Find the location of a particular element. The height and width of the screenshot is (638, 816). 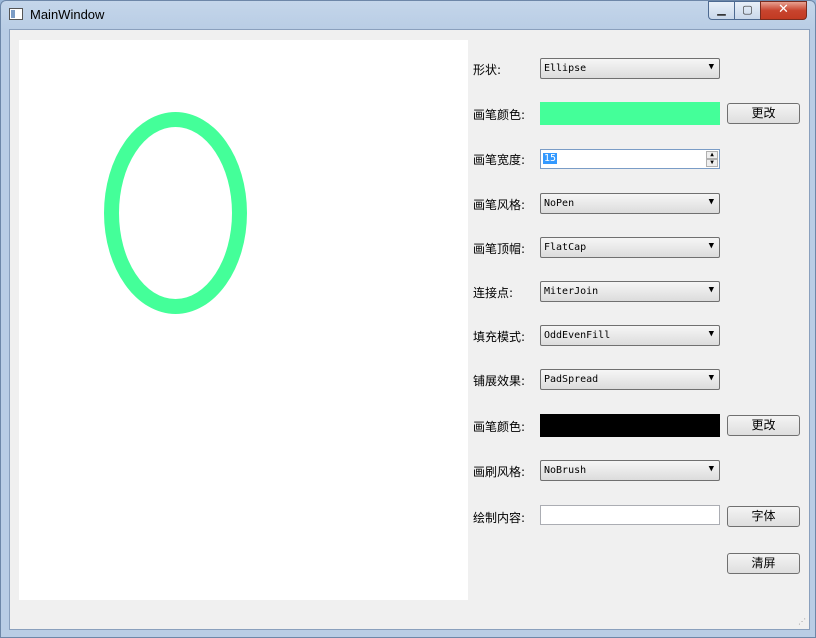

pen-color-label: 画笔颜色: is located at coordinates (499, 115).